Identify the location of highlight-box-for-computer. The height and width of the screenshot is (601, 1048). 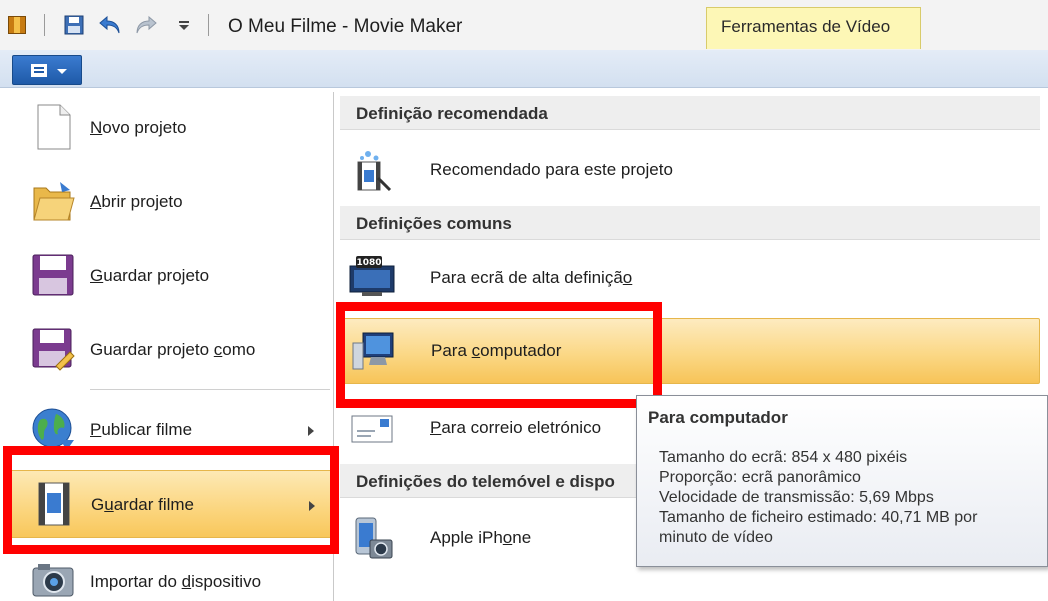
(499, 355).